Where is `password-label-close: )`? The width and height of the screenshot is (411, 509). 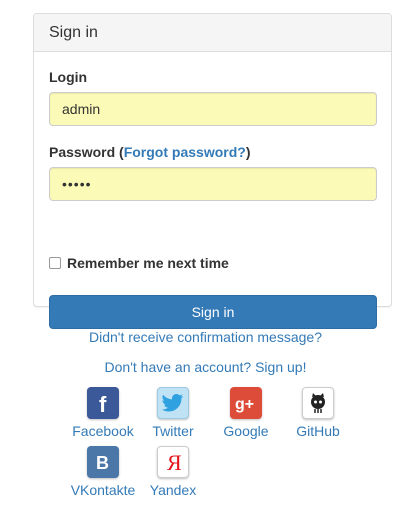
password-label-close: ) is located at coordinates (248, 152).